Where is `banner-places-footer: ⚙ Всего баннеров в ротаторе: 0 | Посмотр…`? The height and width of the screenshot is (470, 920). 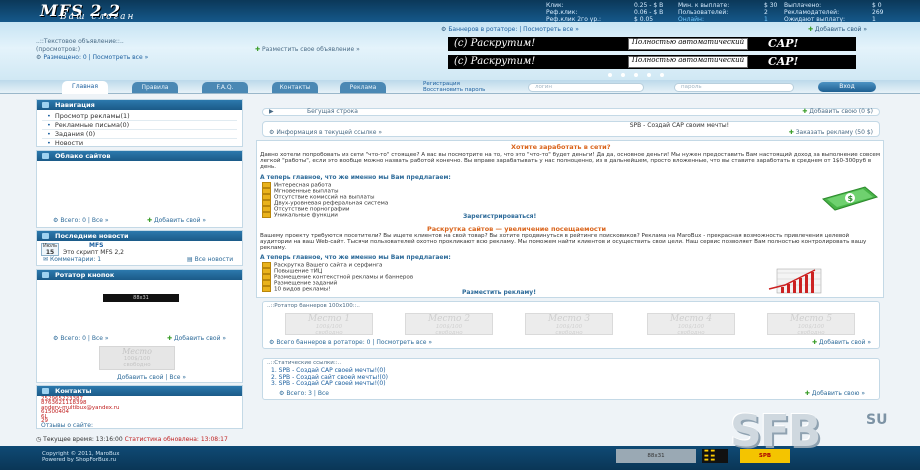
banner-places-footer: ⚙ Всего баннеров в ротаторе: 0 | Посмотр… is located at coordinates (350, 342).